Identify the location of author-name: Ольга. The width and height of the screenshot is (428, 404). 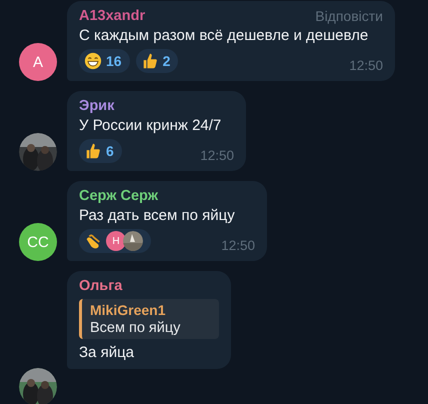
(100, 286).